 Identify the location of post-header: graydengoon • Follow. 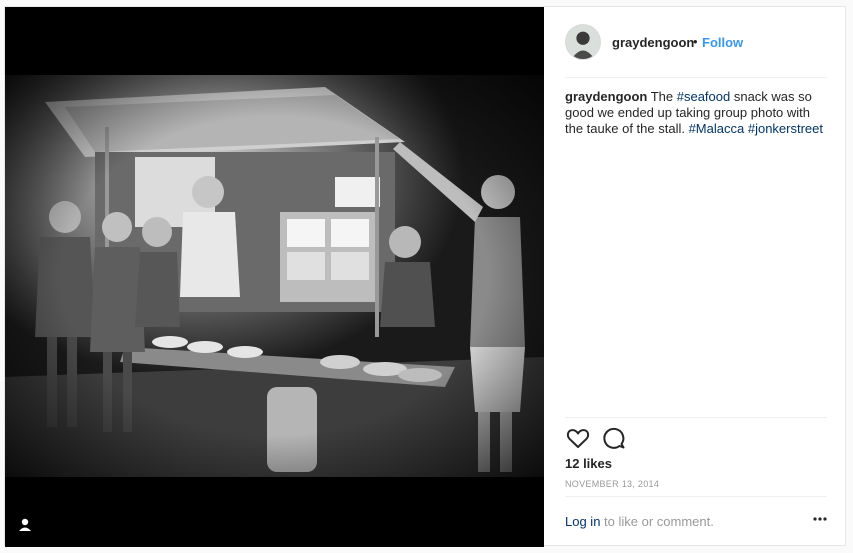
(695, 42).